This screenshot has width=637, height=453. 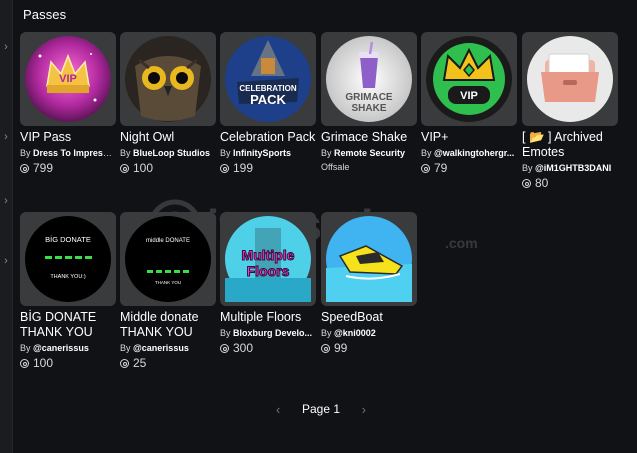 I want to click on watermark-suffix: .com, so click(x=461, y=243).